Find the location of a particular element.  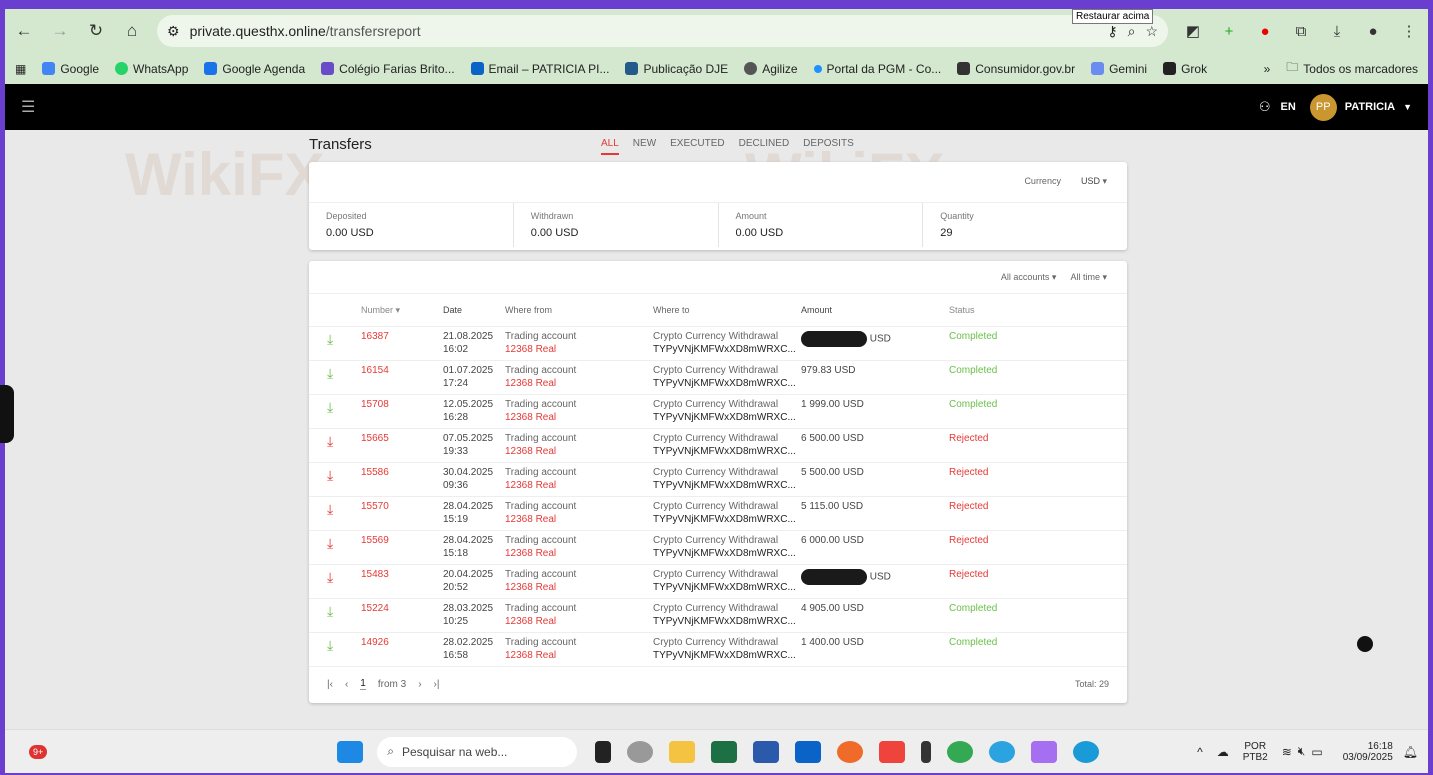

excel-icon is located at coordinates (724, 751).